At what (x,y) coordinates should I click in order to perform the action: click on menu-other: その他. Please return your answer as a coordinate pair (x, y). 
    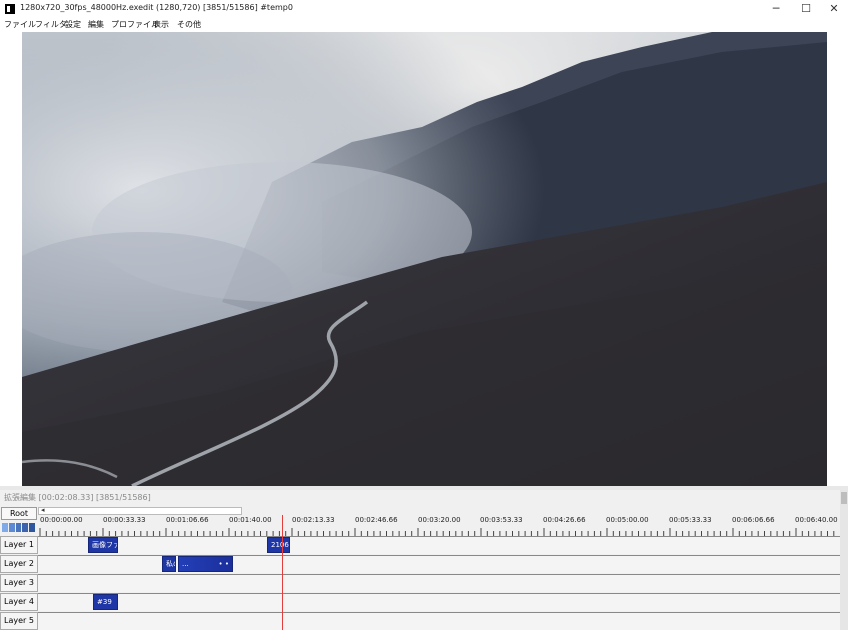
    Looking at the image, I should click on (189, 24).